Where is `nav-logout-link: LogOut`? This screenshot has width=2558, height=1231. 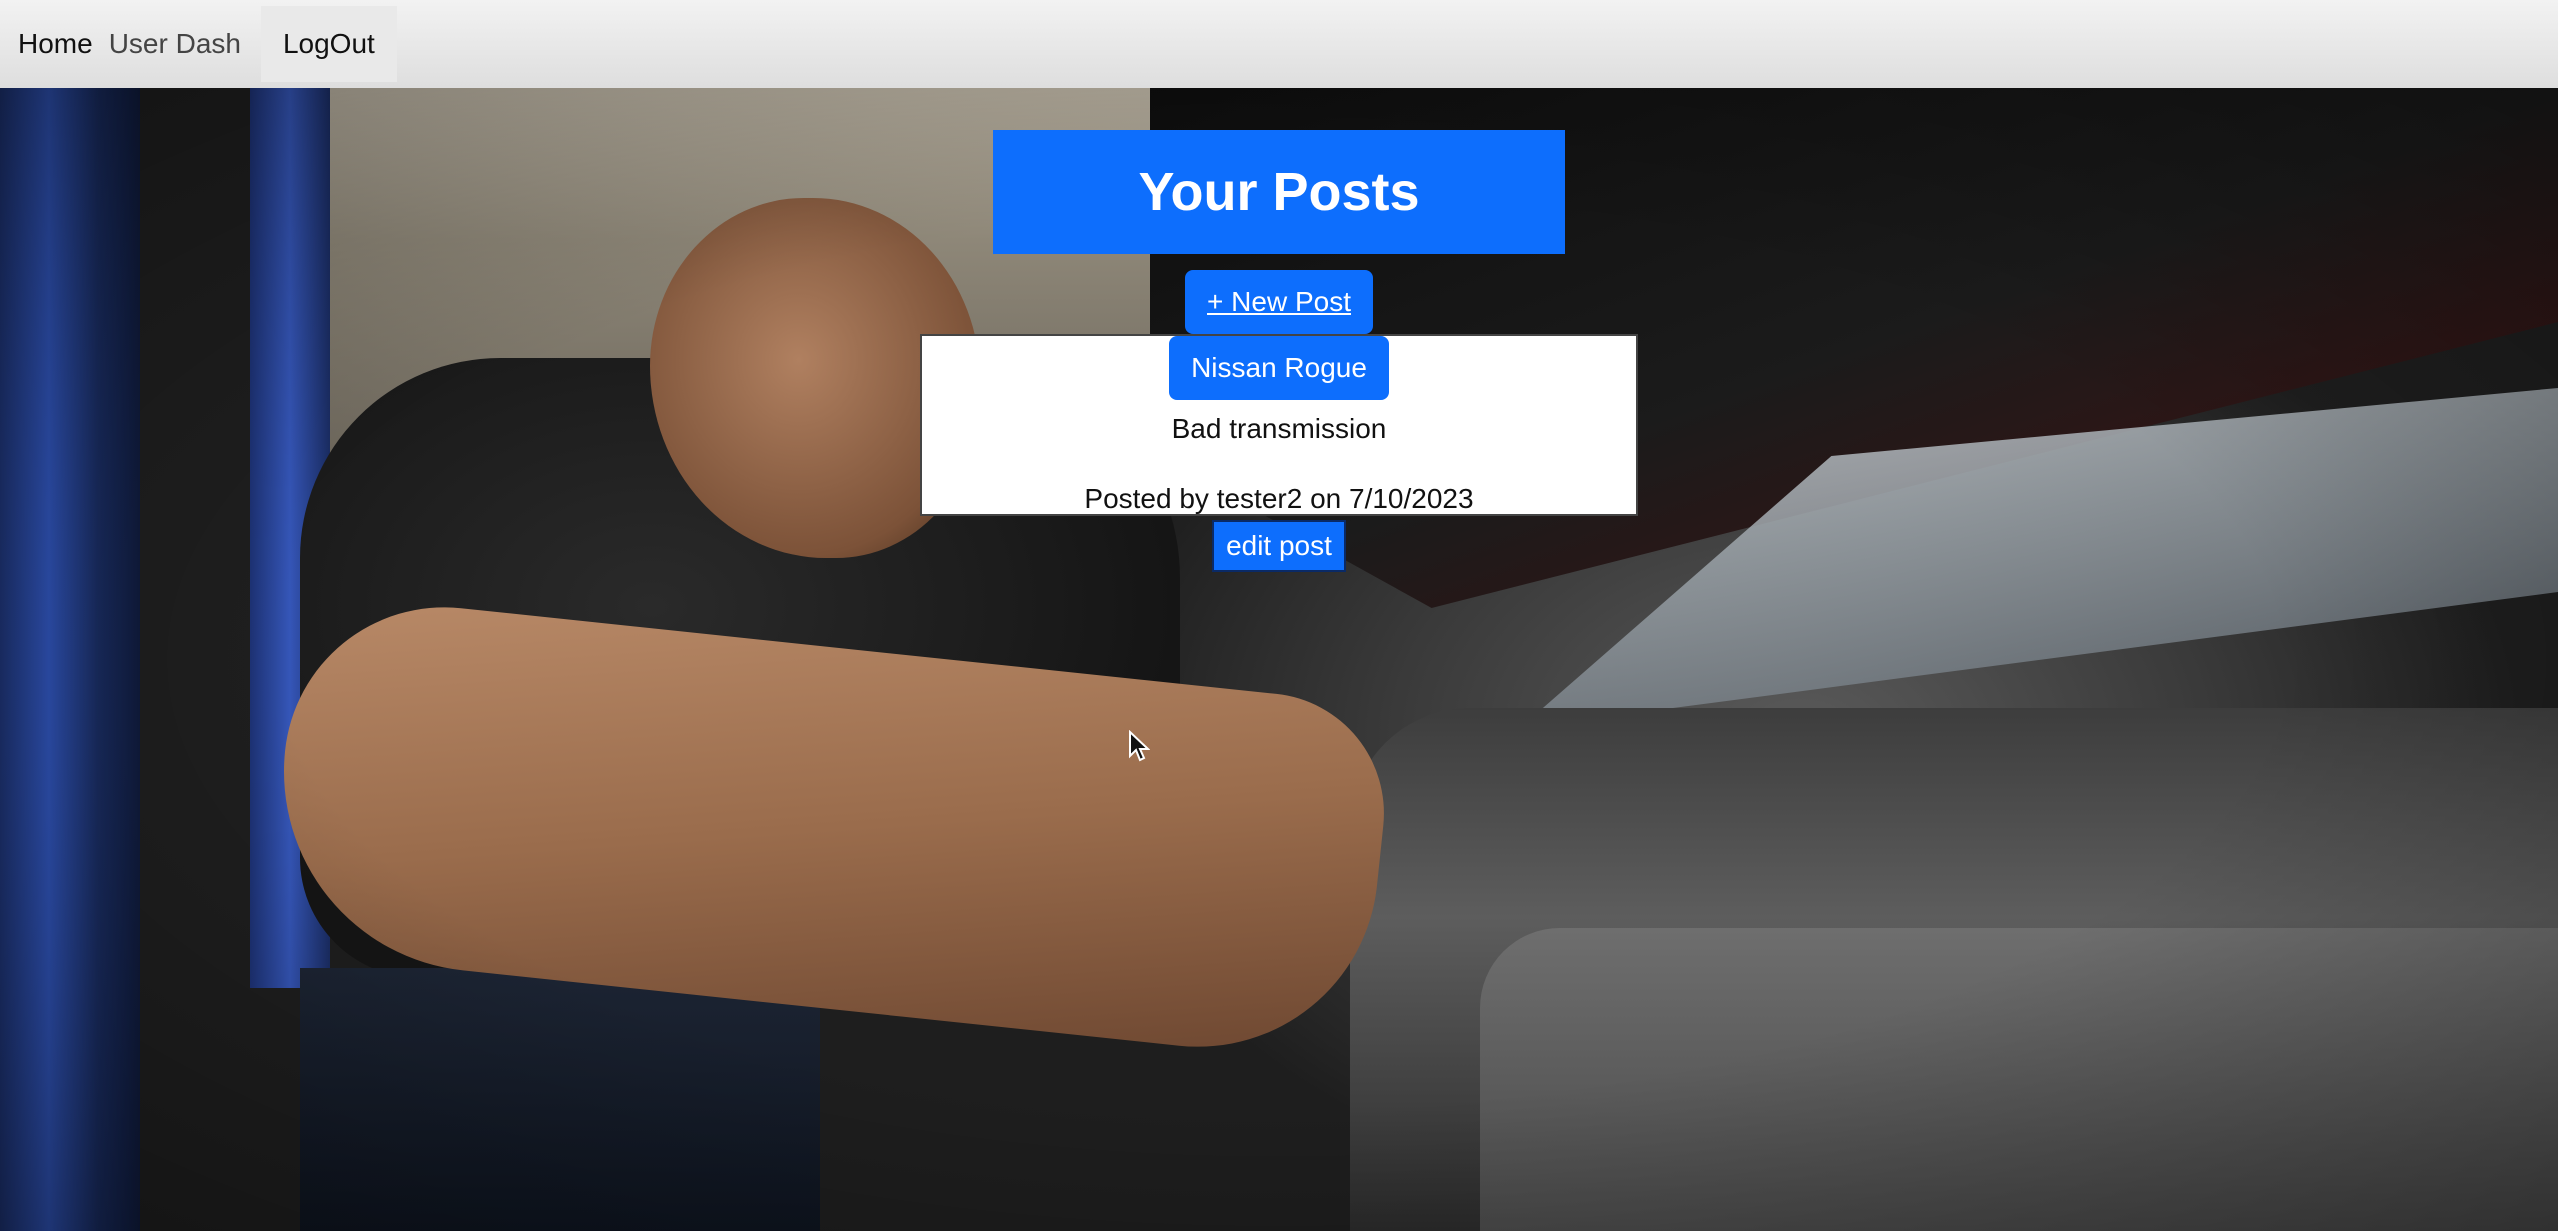 nav-logout-link: LogOut is located at coordinates (328, 44).